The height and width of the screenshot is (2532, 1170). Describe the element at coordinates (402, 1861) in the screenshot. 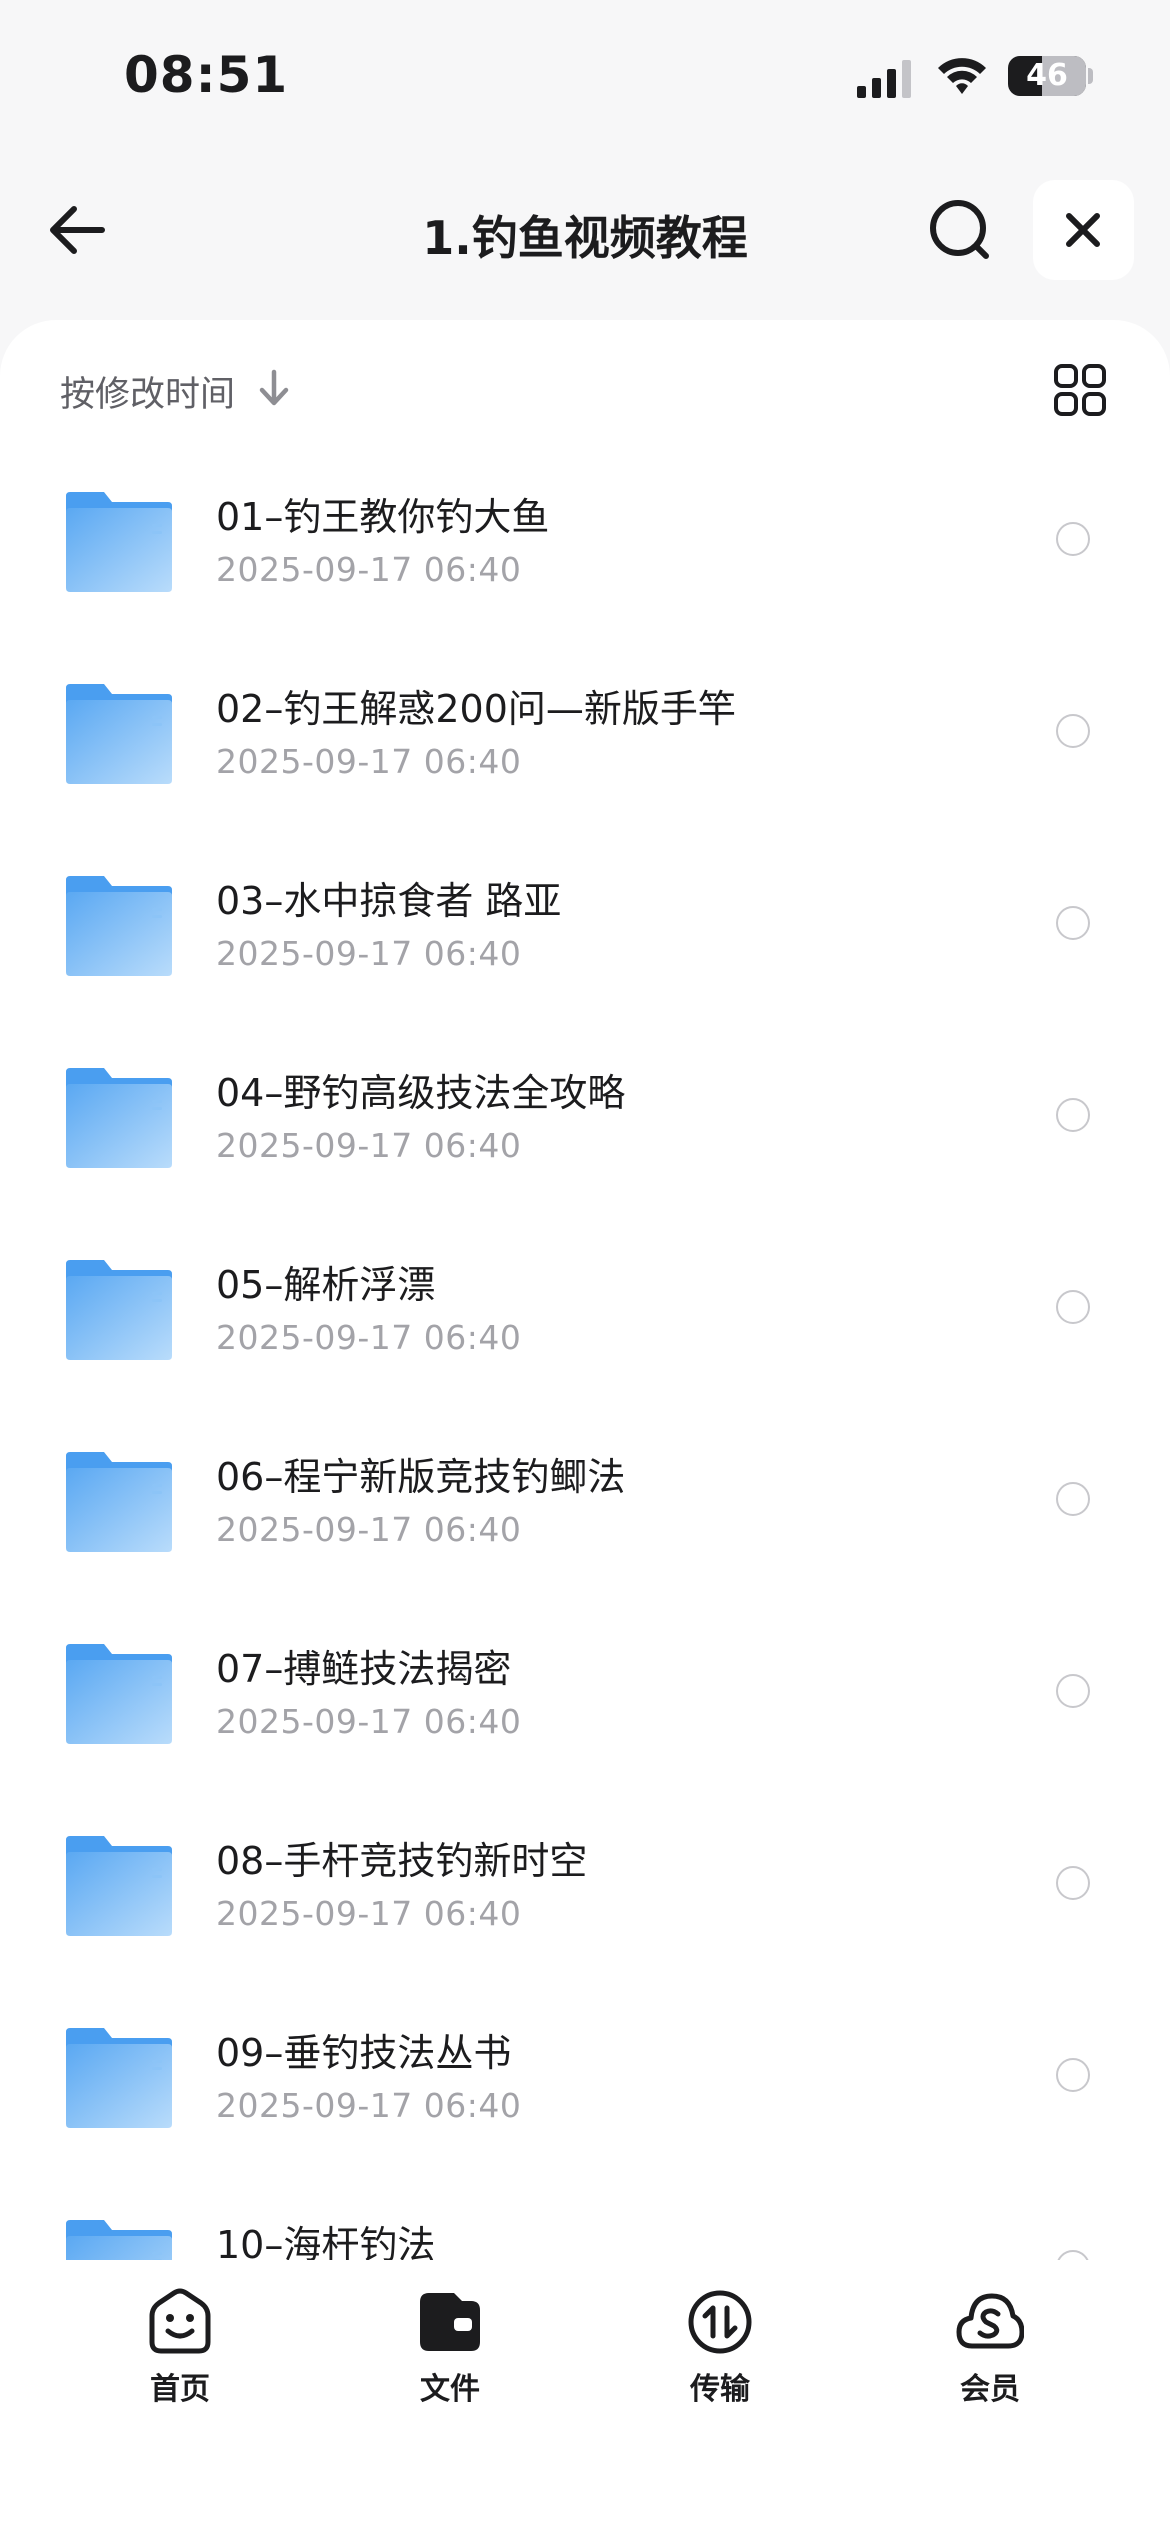

I see `file-name: 08–手杆竞技钓新时空` at that location.